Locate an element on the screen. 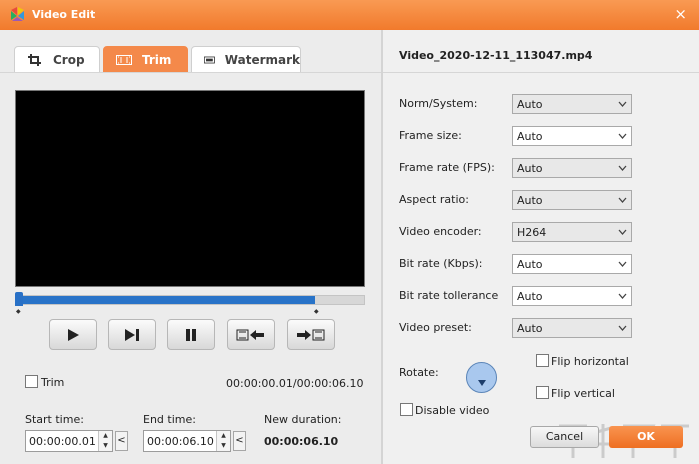 Image resolution: width=699 pixels, height=464 pixels. frame-rate-label: Frame rate (FPS): is located at coordinates (447, 167).